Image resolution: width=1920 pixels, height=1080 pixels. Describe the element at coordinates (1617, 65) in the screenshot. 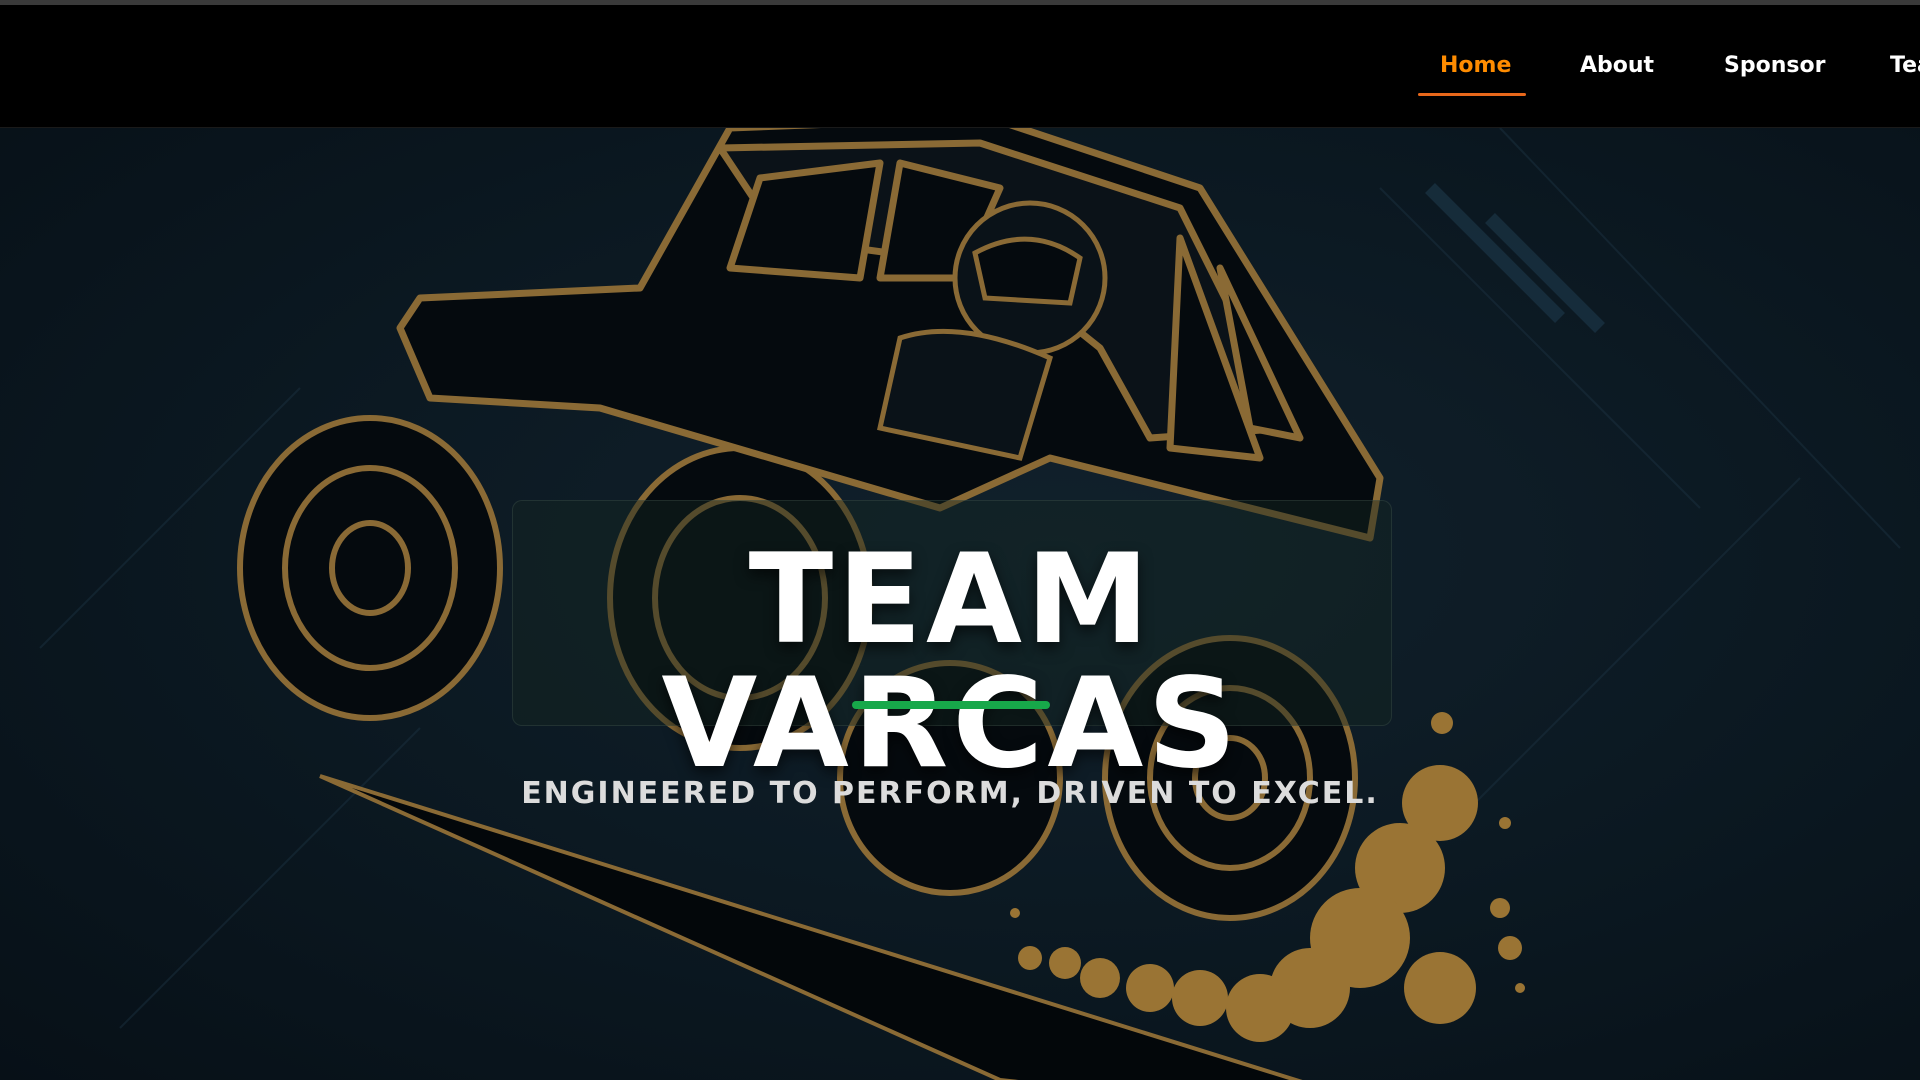

I see `nav-about-link: About` at that location.